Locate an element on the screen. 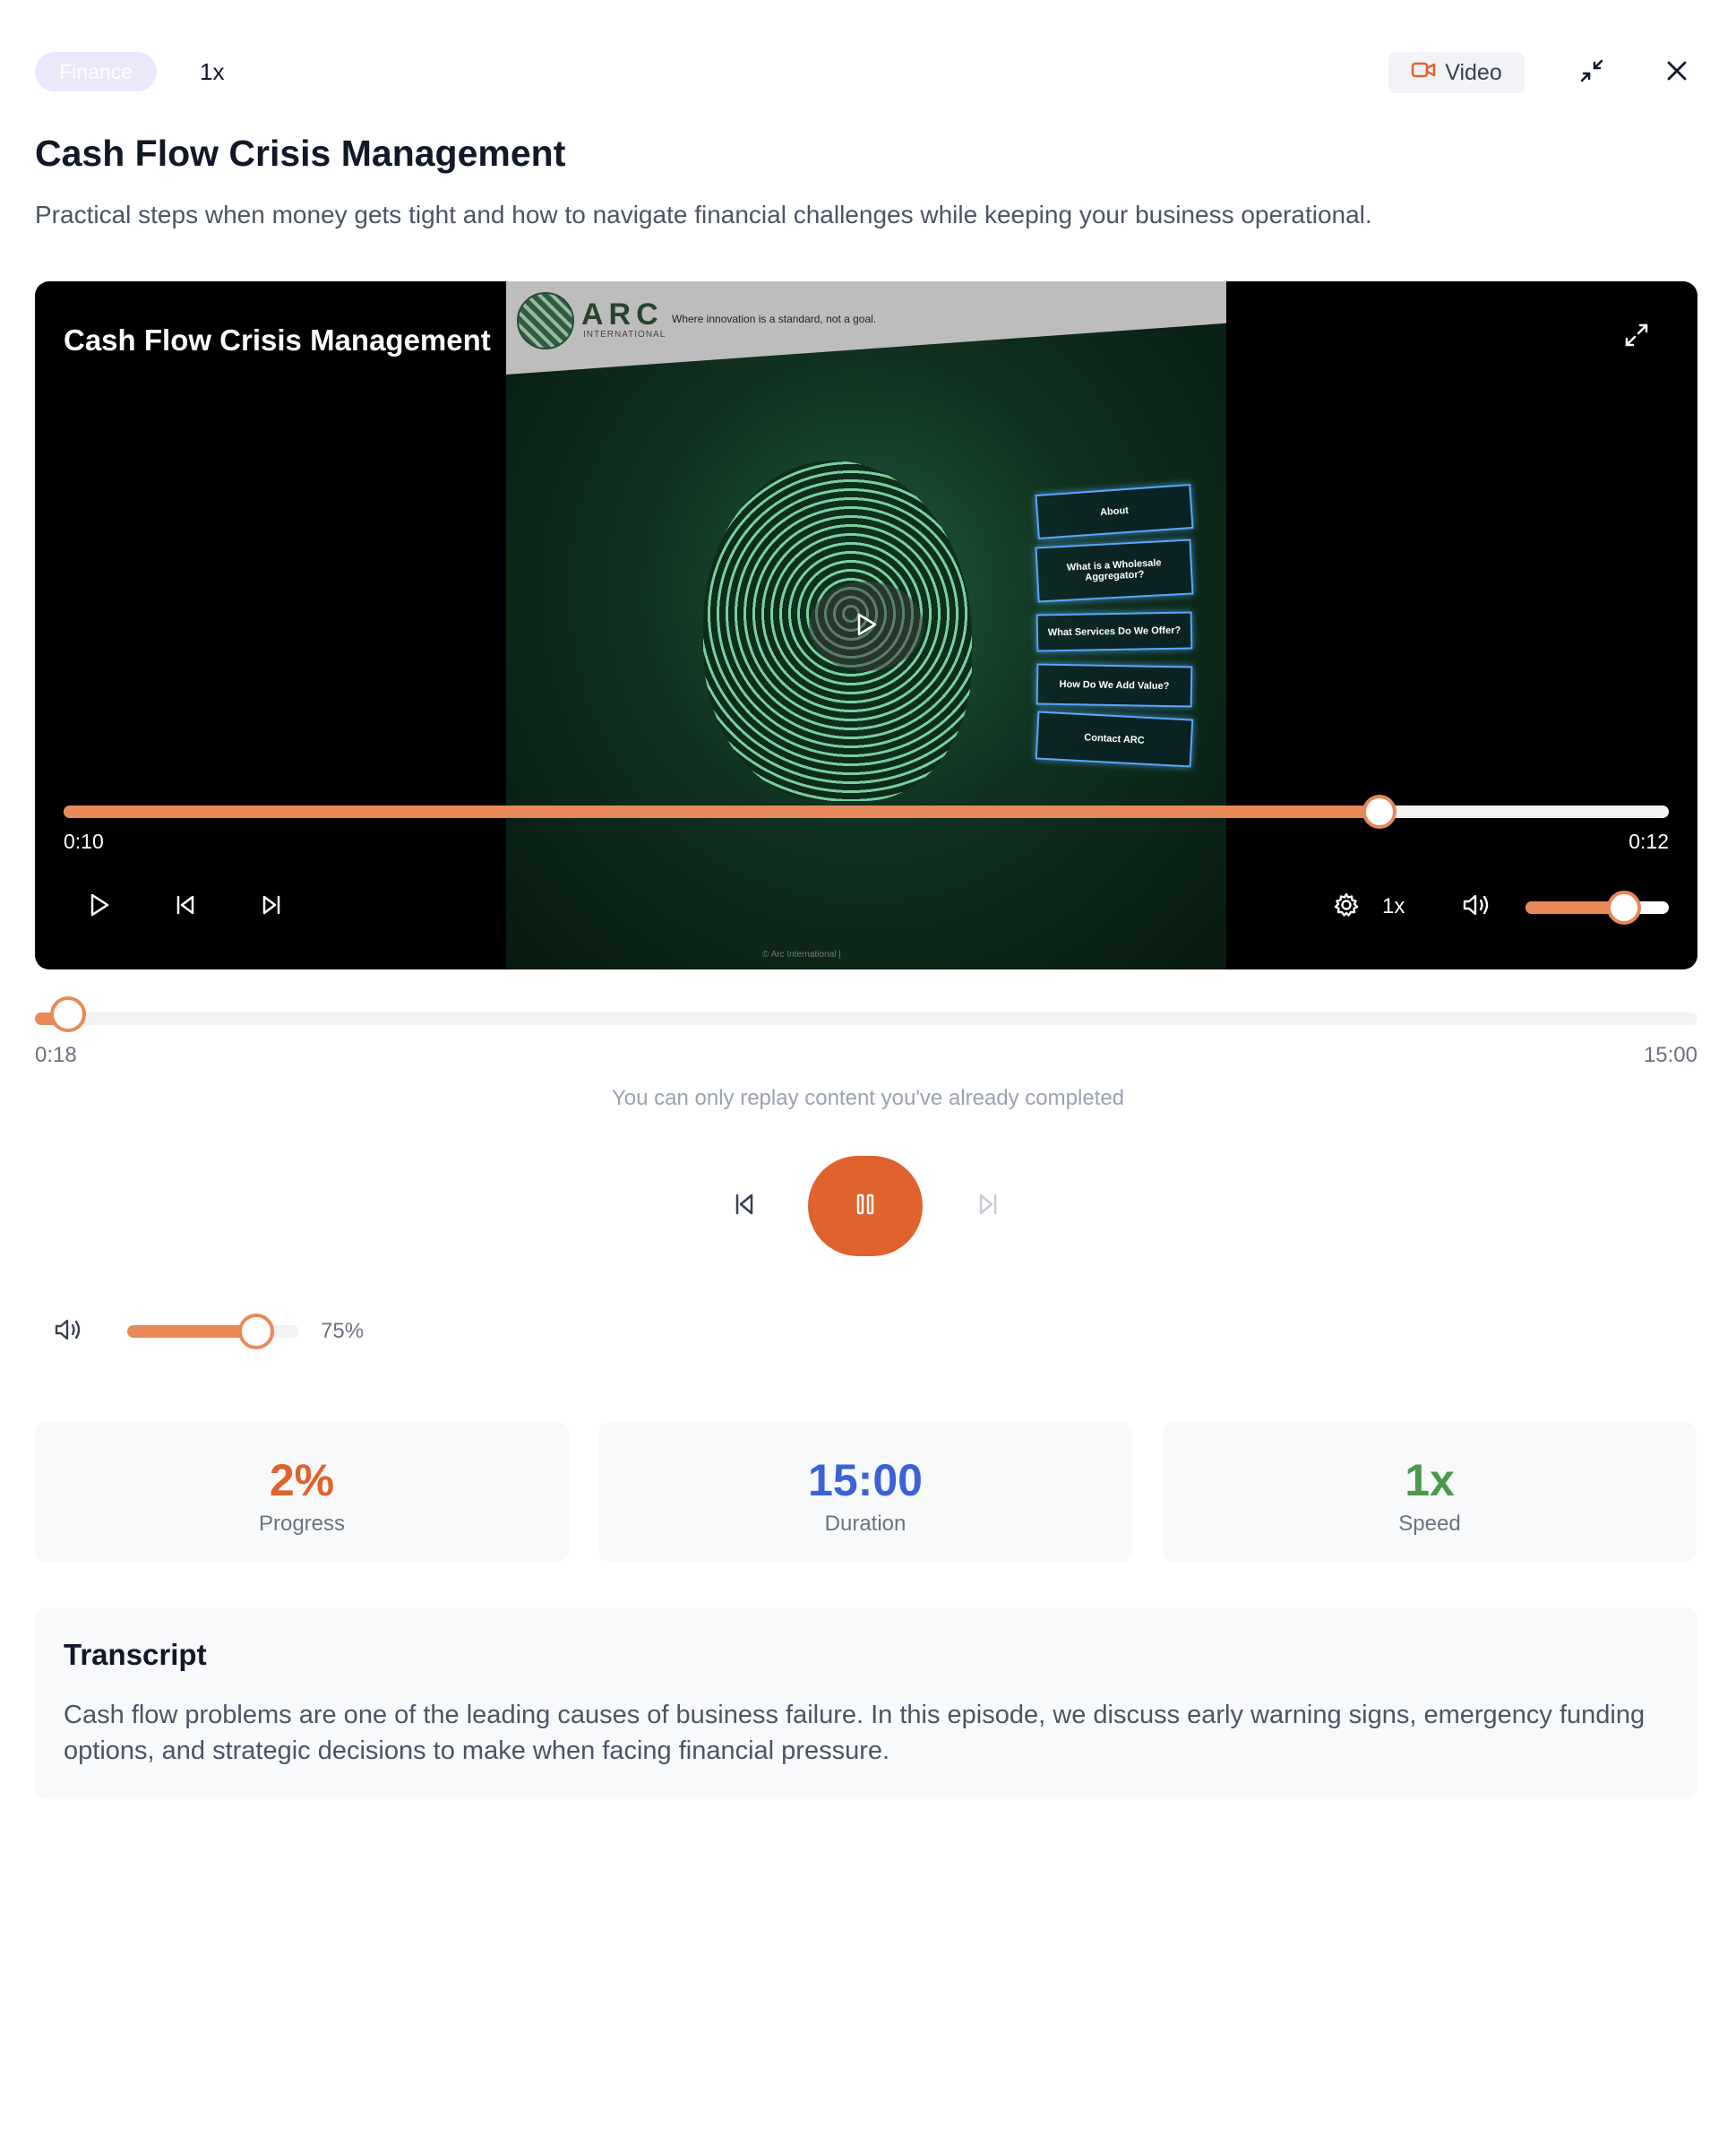 The height and width of the screenshot is (2154, 1736). stat-card-progress: 2% Progress is located at coordinates (302, 1492).